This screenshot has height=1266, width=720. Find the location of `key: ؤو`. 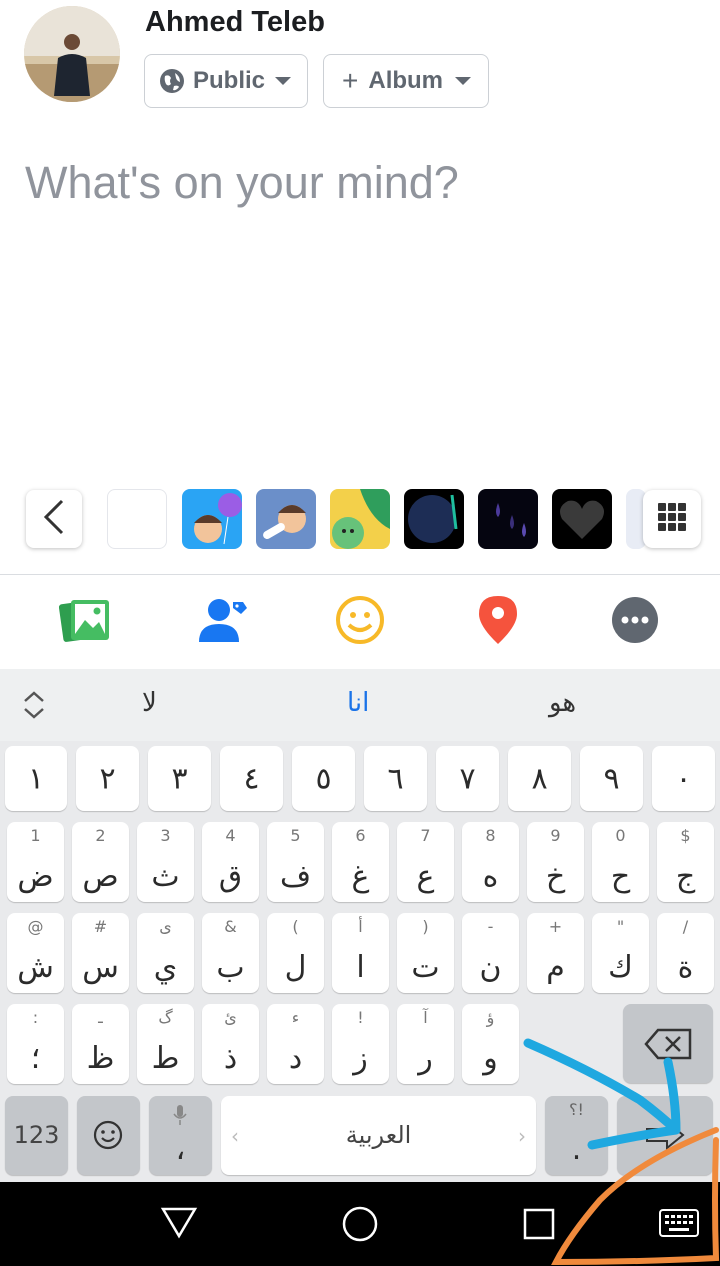

key: ؤو is located at coordinates (490, 1044).